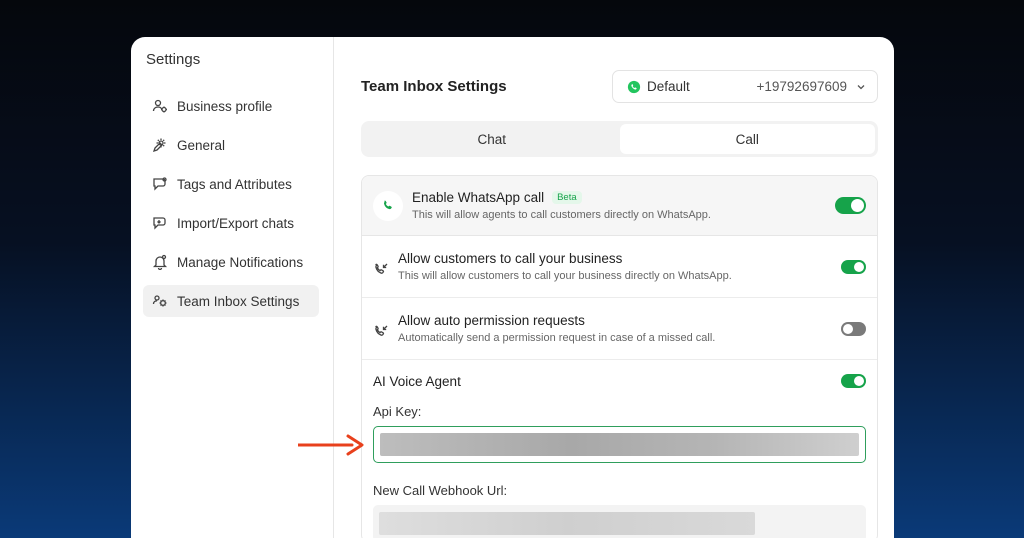 This screenshot has width=1024, height=538. I want to click on sidebar-item-label: Business profile, so click(225, 106).